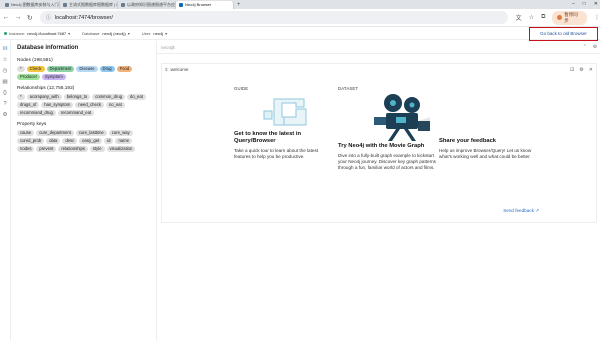  What do you see at coordinates (124, 69) in the screenshot?
I see `node-label-chip: Food` at bounding box center [124, 69].